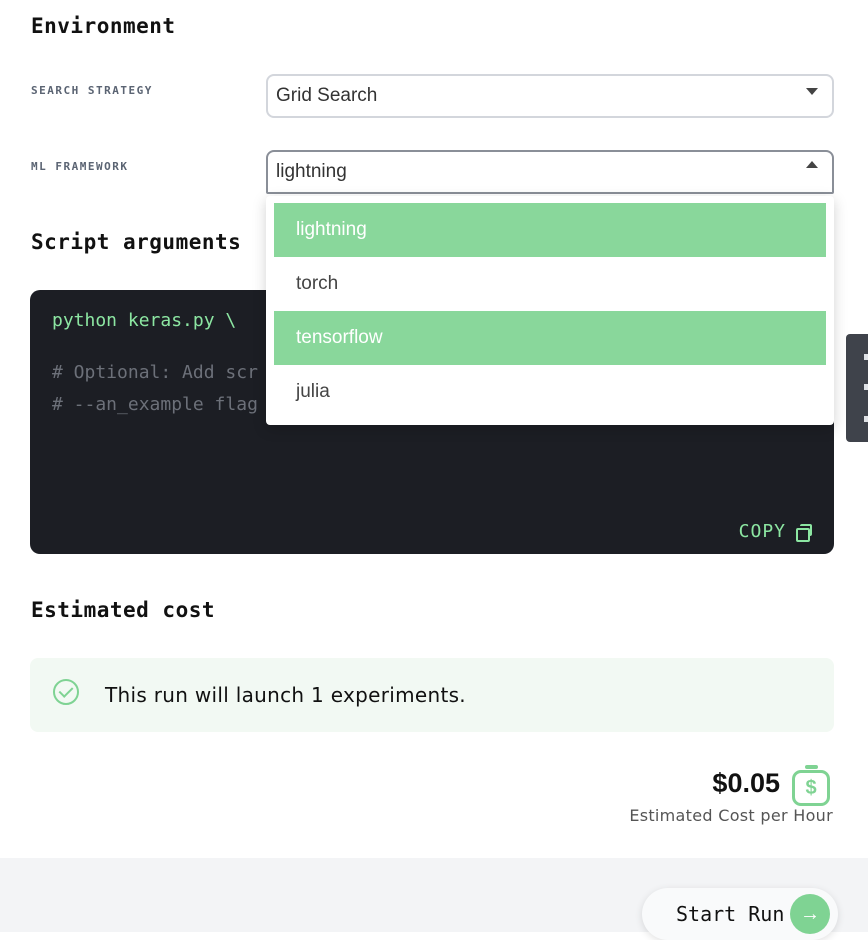 Image resolution: width=868 pixels, height=940 pixels. I want to click on side-panel-tab, so click(857, 388).